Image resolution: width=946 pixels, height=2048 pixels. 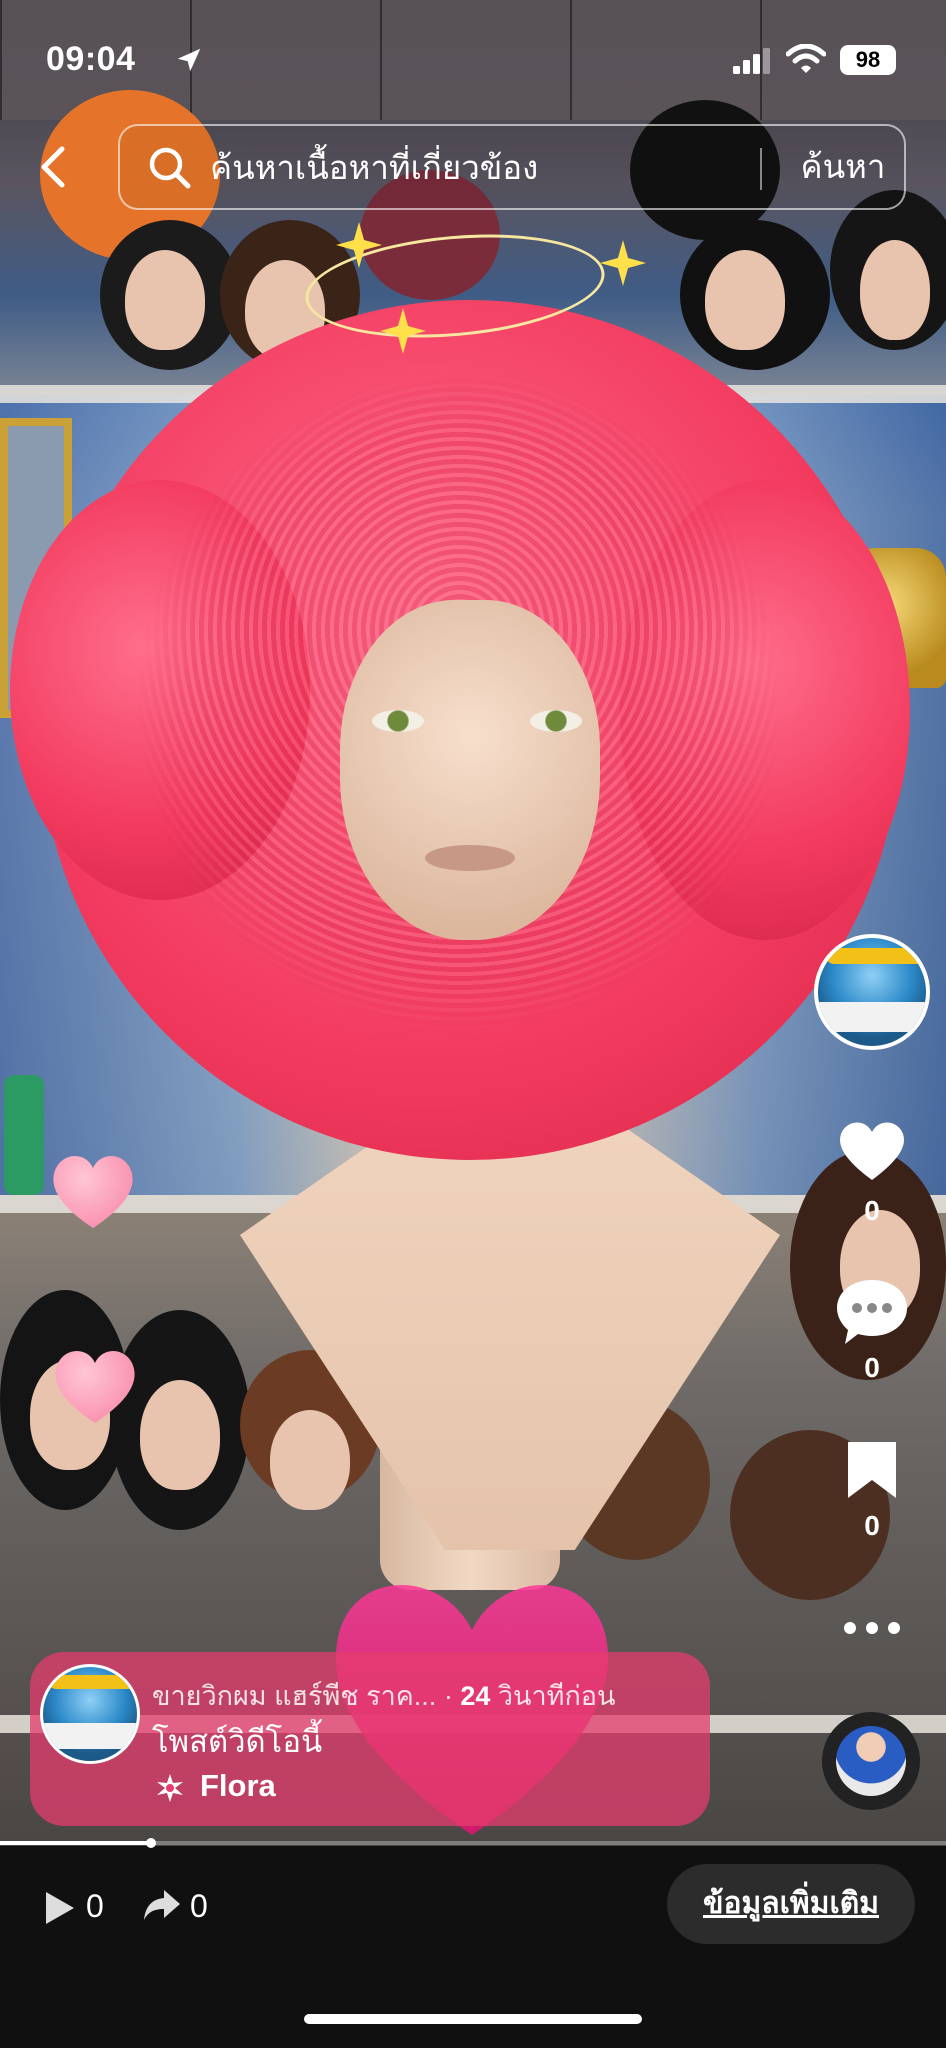 I want to click on music-icon, so click(x=170, y=1788).